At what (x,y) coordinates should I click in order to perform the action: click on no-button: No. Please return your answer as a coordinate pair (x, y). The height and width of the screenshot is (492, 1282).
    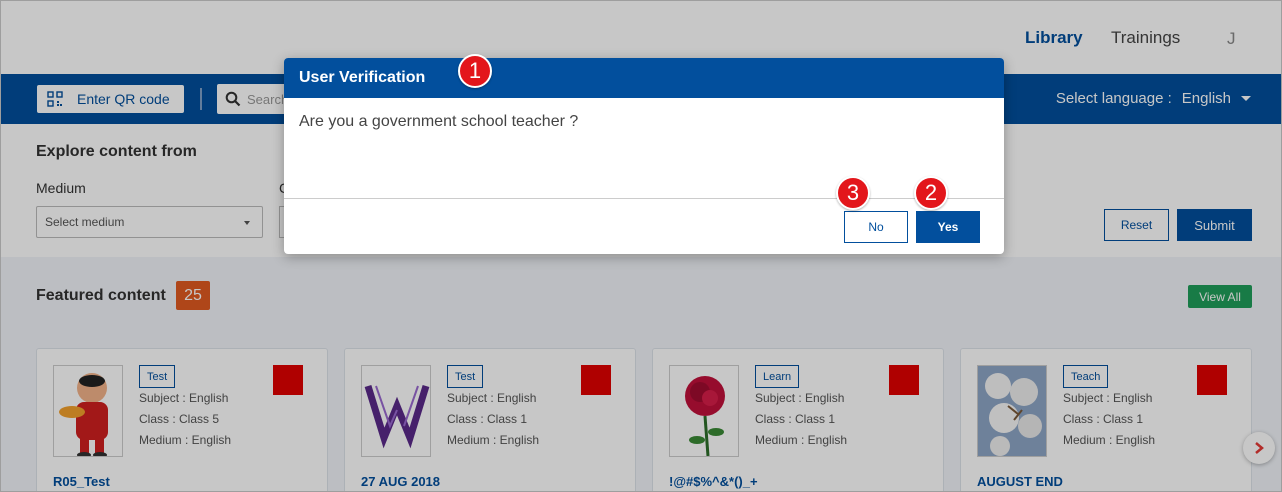
    Looking at the image, I should click on (876, 227).